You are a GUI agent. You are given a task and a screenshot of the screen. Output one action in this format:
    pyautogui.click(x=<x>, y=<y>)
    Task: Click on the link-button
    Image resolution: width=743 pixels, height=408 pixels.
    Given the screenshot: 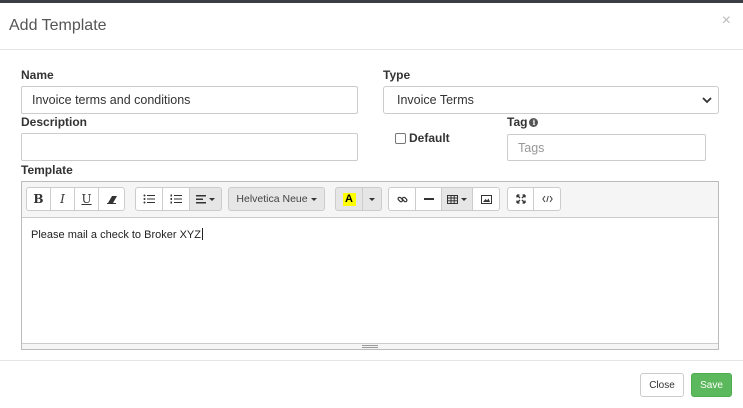 What is the action you would take?
    pyautogui.click(x=402, y=199)
    